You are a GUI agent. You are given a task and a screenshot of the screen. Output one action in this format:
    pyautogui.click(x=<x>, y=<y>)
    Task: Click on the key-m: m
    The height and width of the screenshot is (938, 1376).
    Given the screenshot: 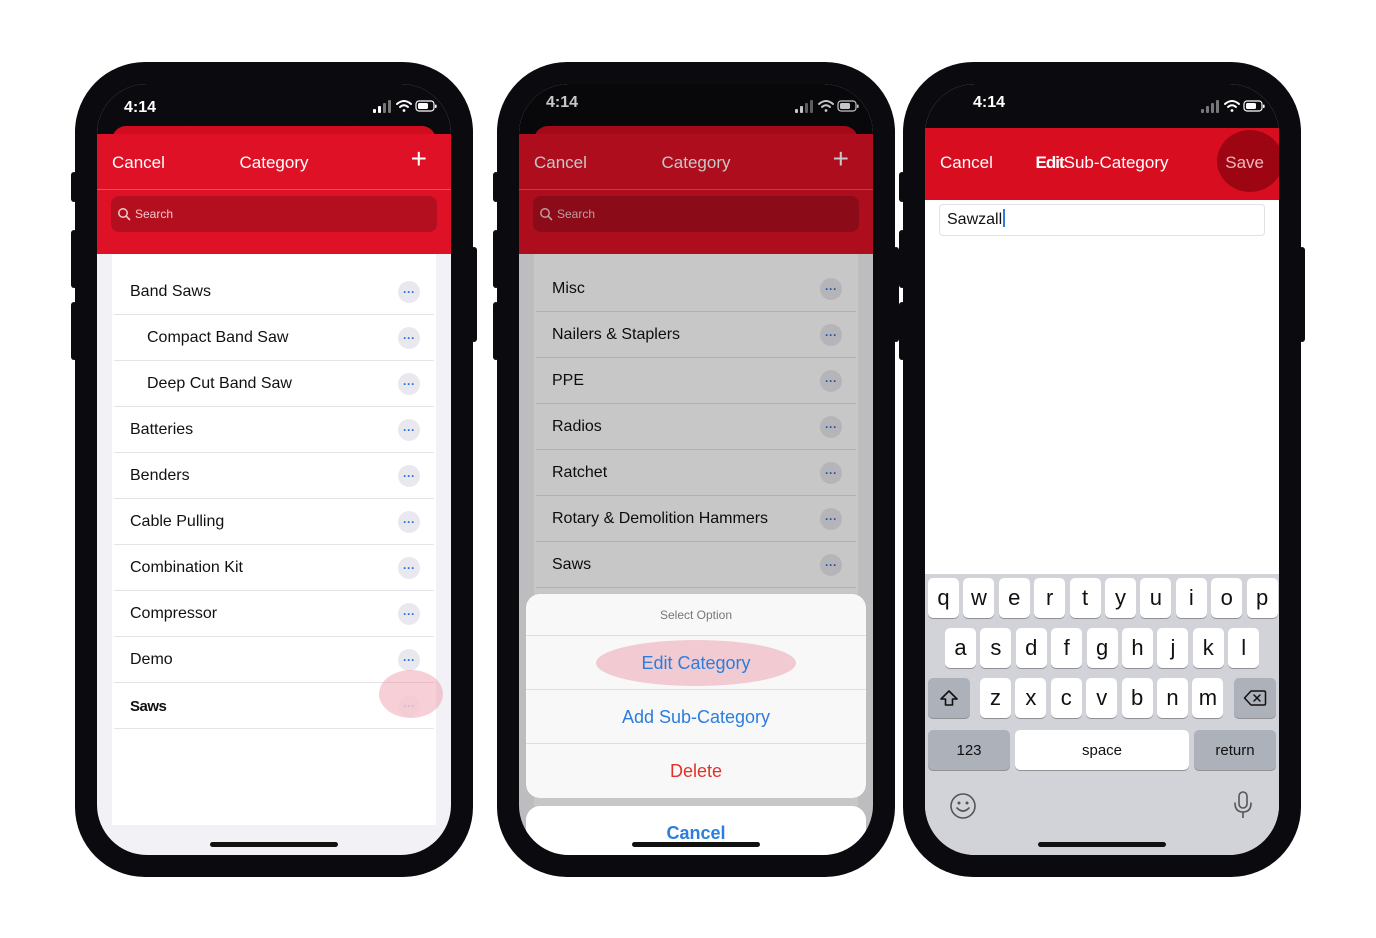 What is the action you would take?
    pyautogui.click(x=1208, y=698)
    